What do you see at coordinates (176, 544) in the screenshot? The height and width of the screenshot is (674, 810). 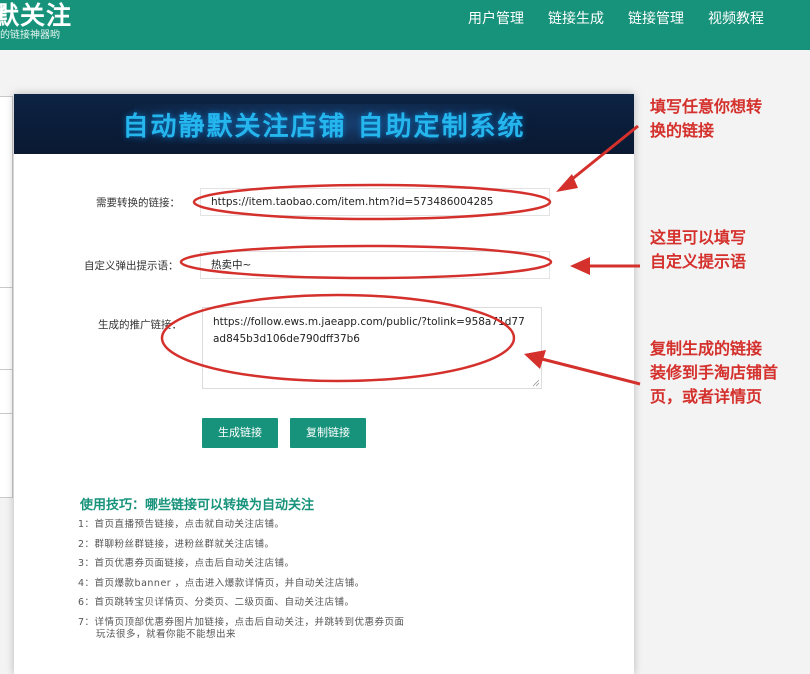 I see `tip-item: 2：群聊粉丝群链接，进粉丝群就关注店铺。` at bounding box center [176, 544].